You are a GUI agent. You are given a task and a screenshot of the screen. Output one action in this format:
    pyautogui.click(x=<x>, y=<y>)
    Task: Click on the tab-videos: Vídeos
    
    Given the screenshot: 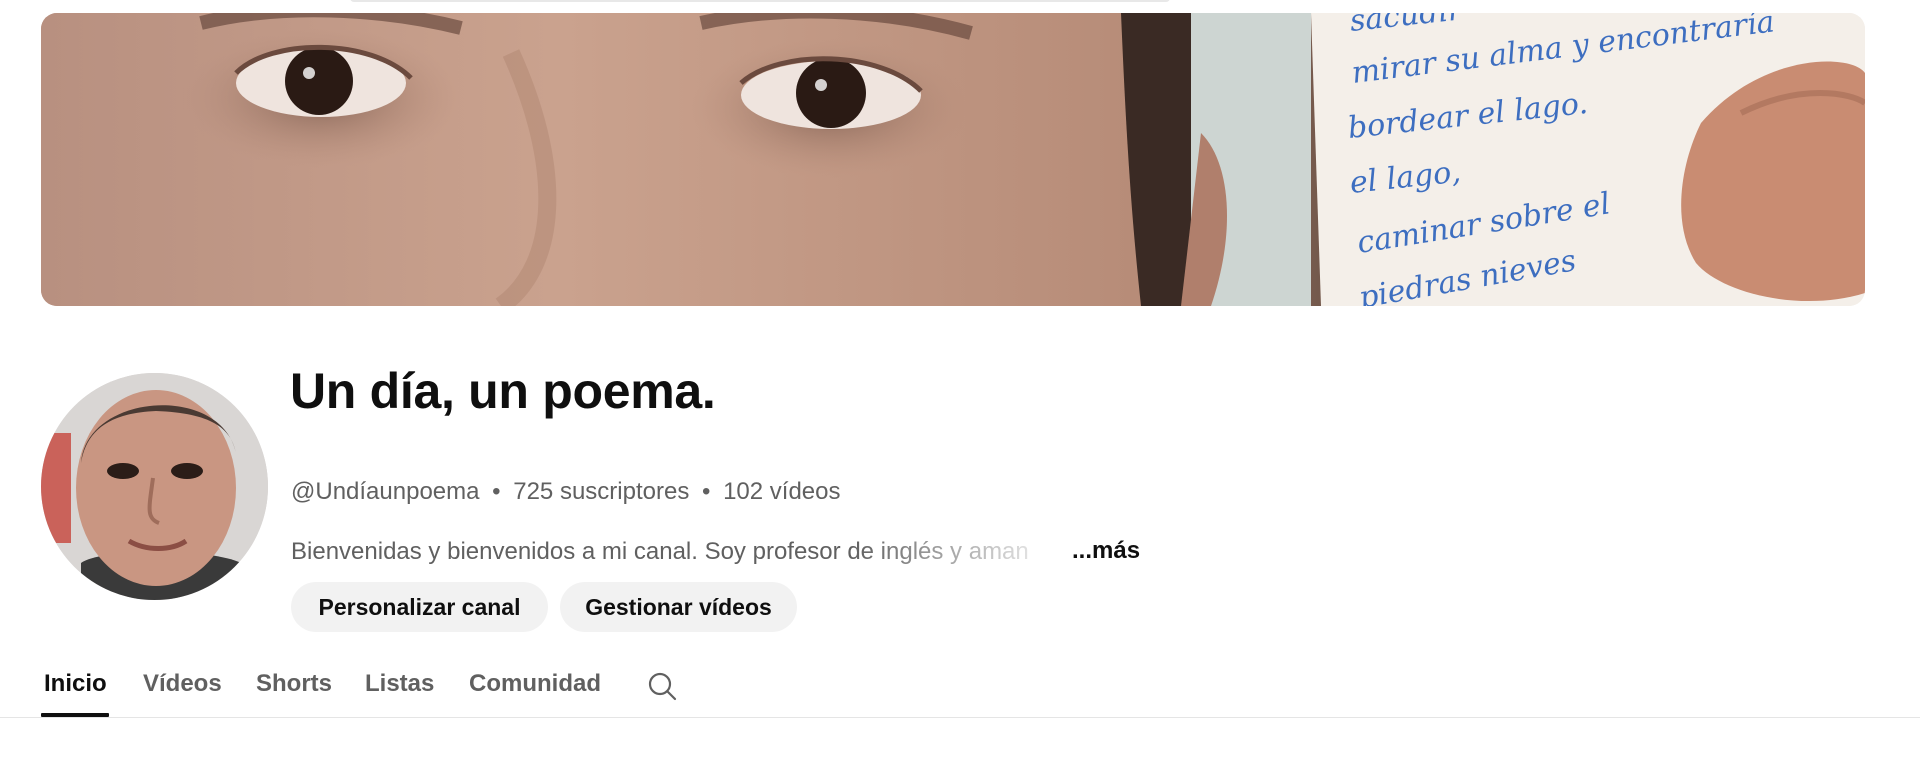 What is the action you would take?
    pyautogui.click(x=182, y=684)
    